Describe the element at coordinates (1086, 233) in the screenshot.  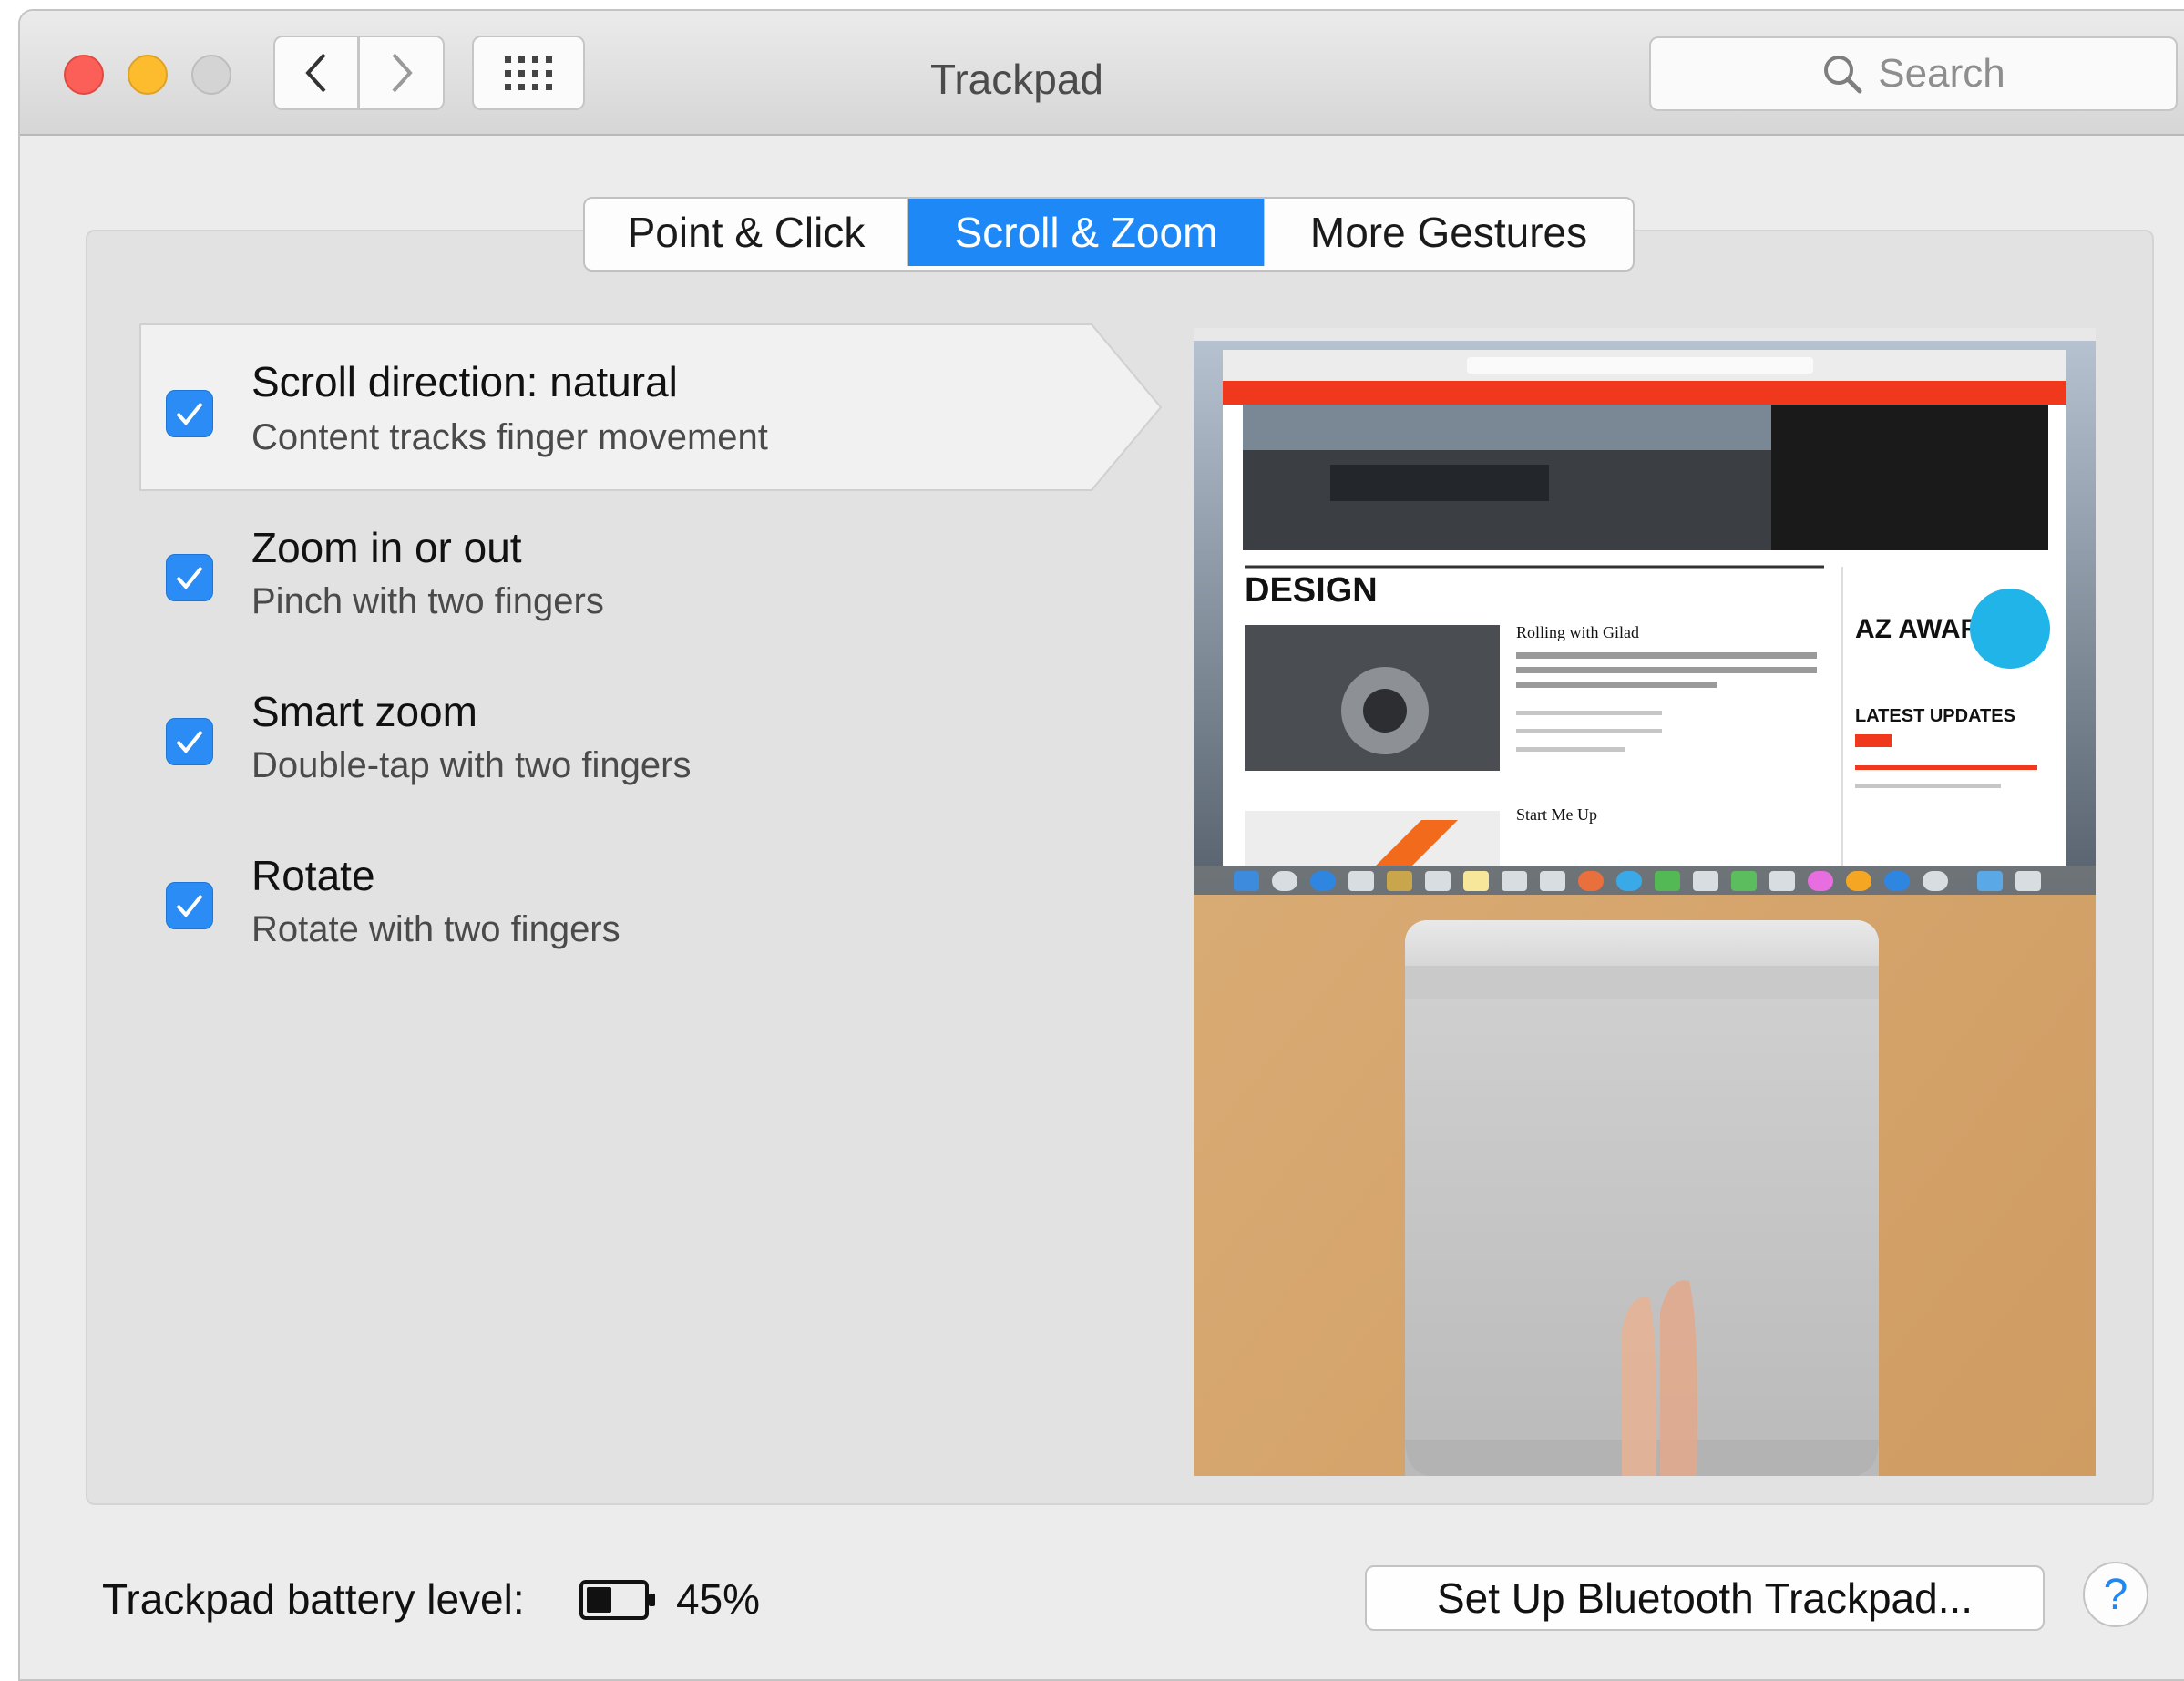
I see `tab-scroll-and-zoom: Scroll & Zoom` at that location.